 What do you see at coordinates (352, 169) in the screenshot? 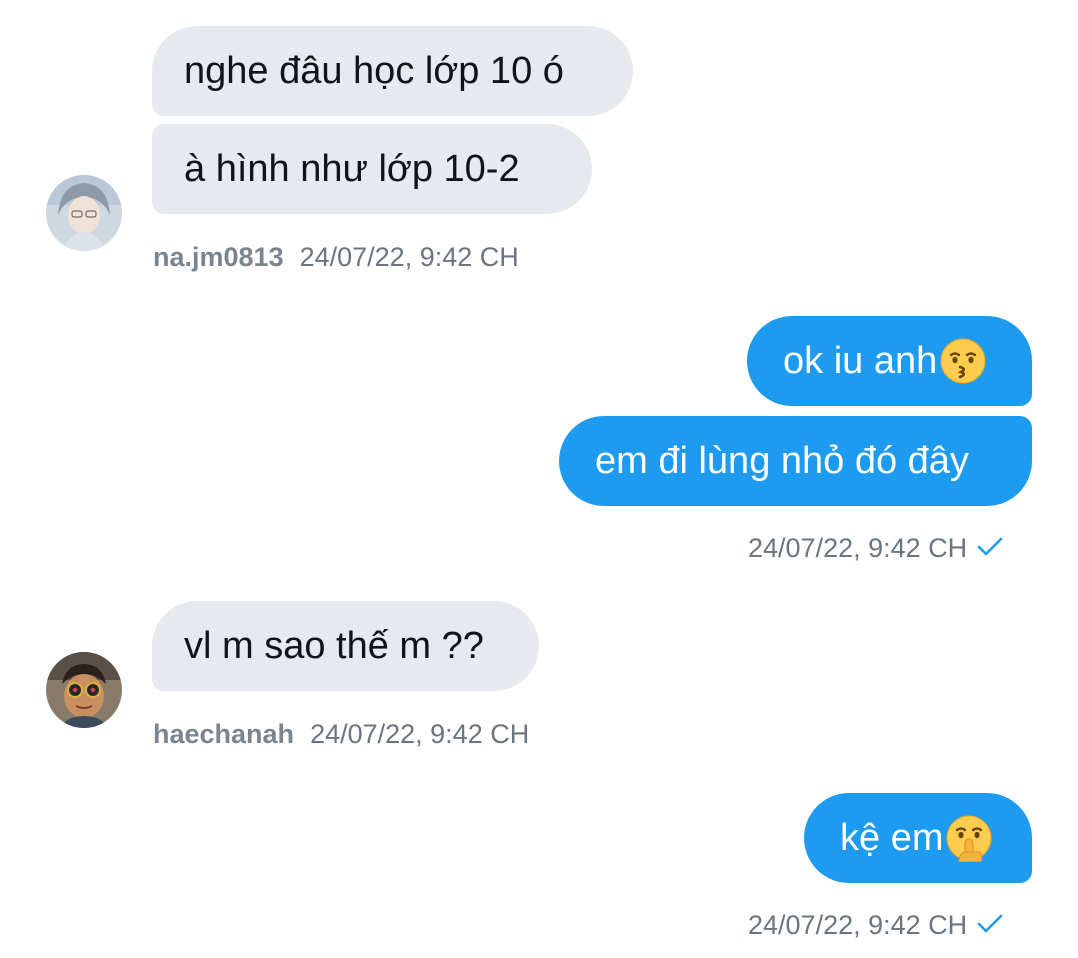
I see `message-text: à hình như lớp 10-2` at bounding box center [352, 169].